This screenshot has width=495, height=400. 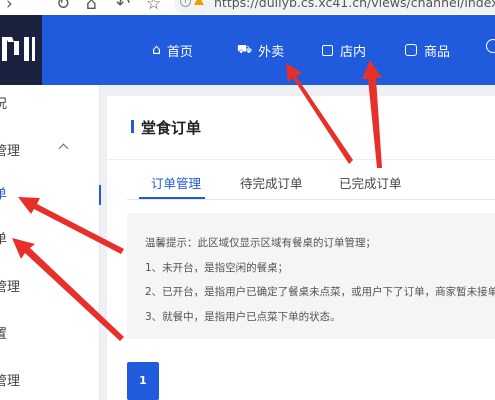 What do you see at coordinates (271, 182) in the screenshot?
I see `tab-pending-orders: 待完成订单` at bounding box center [271, 182].